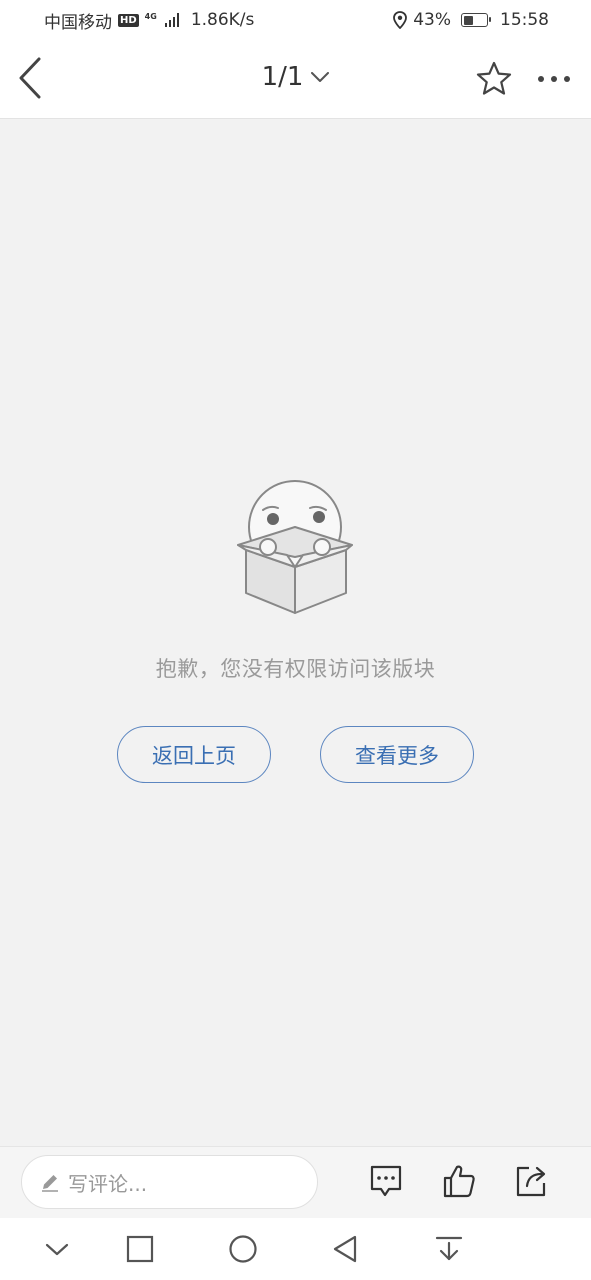 The image size is (591, 1280). What do you see at coordinates (554, 79) in the screenshot?
I see `more-icon` at bounding box center [554, 79].